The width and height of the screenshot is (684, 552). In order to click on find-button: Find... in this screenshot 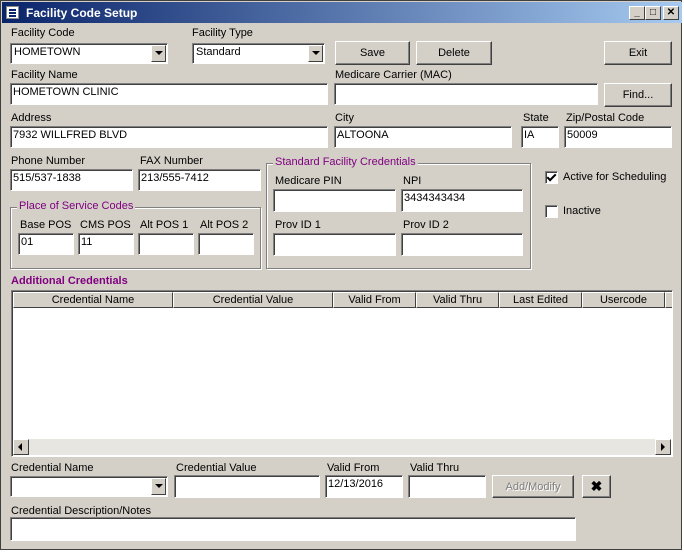, I will do `click(638, 95)`.